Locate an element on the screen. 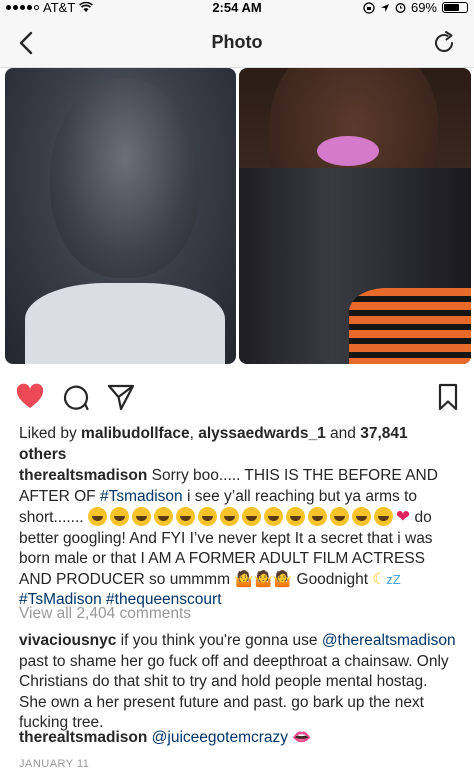 This screenshot has height=773, width=474. paper-plane-icon is located at coordinates (121, 397).